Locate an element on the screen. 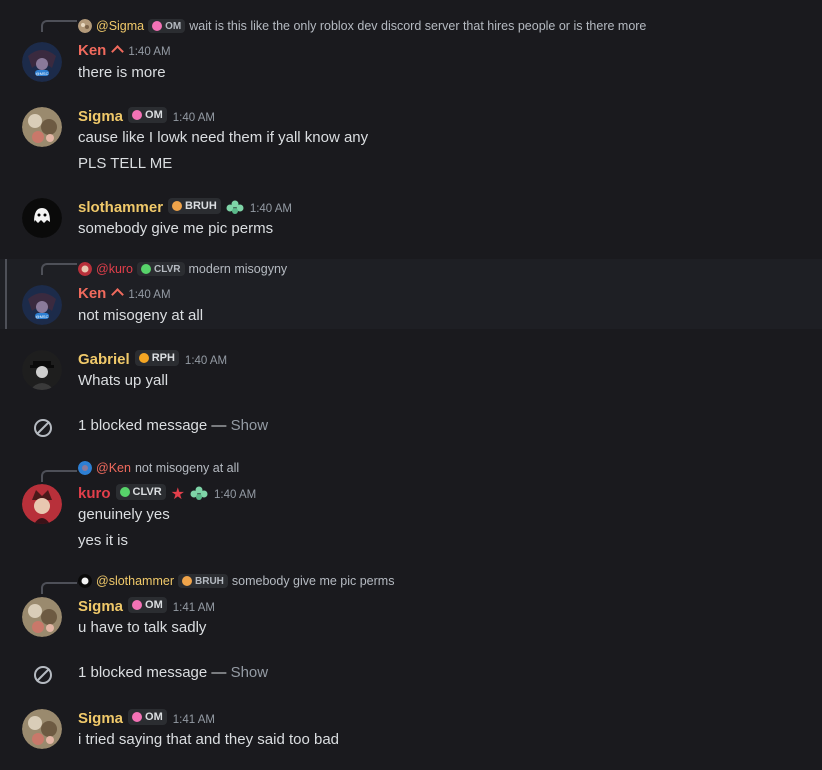 This screenshot has height=770, width=822. reply-author: @slothammer is located at coordinates (135, 581).